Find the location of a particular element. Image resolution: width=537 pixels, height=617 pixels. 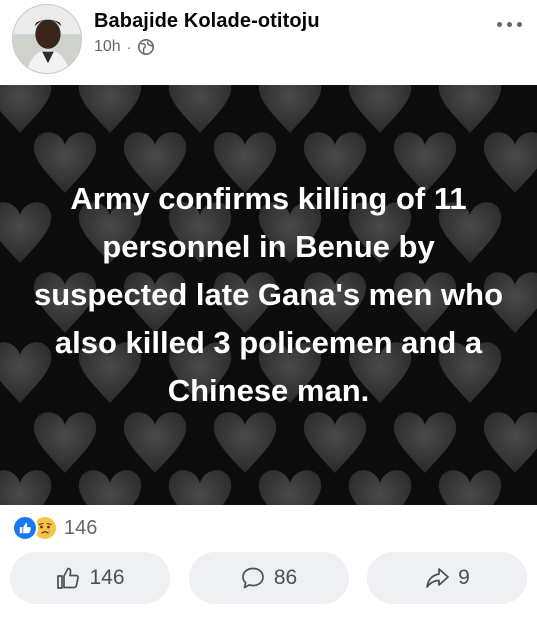

comment-button: 86 is located at coordinates (268, 578).